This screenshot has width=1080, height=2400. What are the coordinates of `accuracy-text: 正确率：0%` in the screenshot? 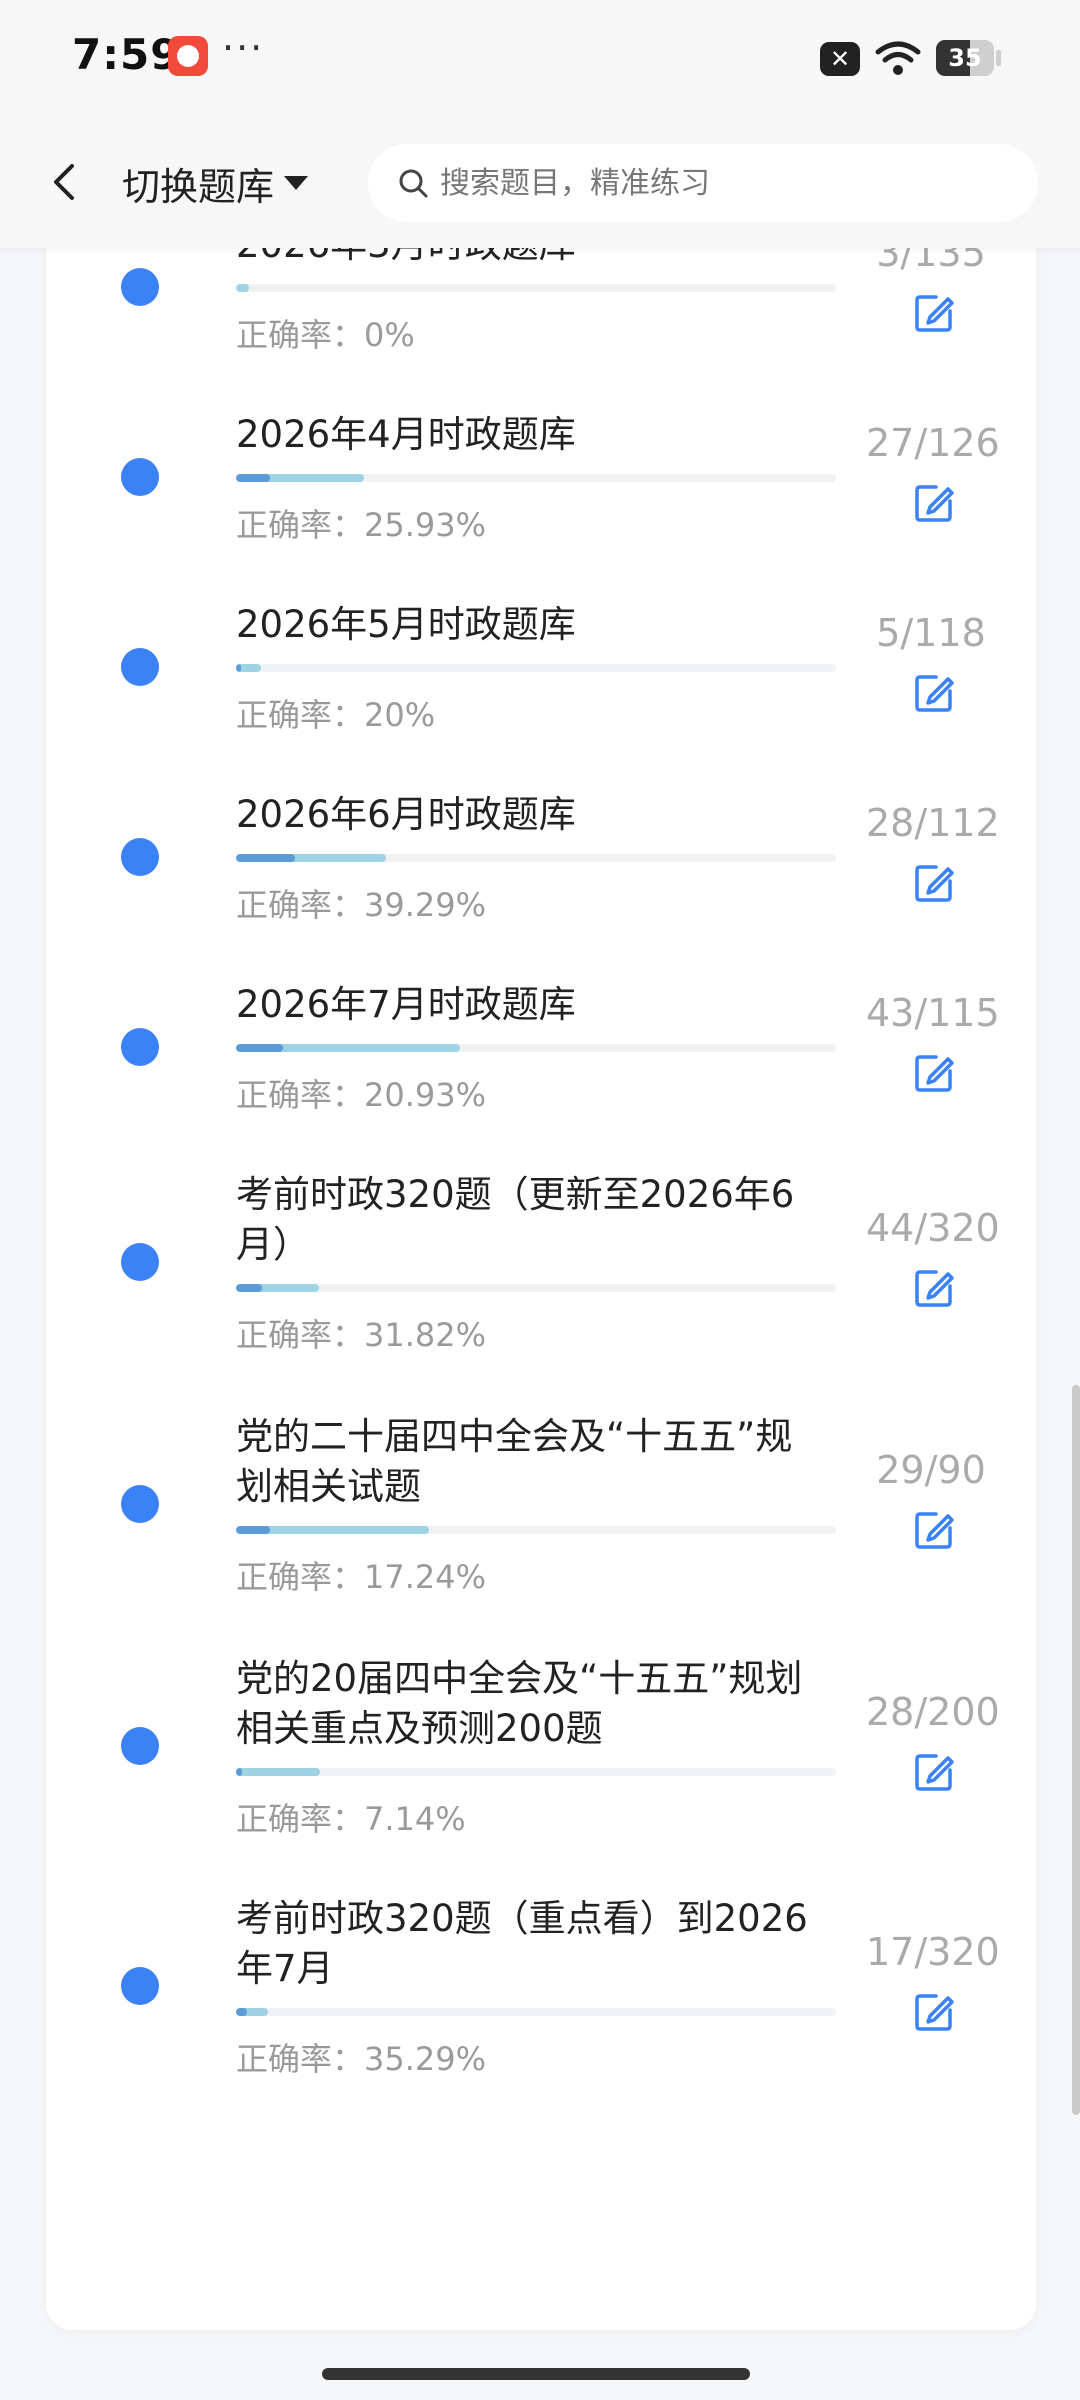 It's located at (325, 335).